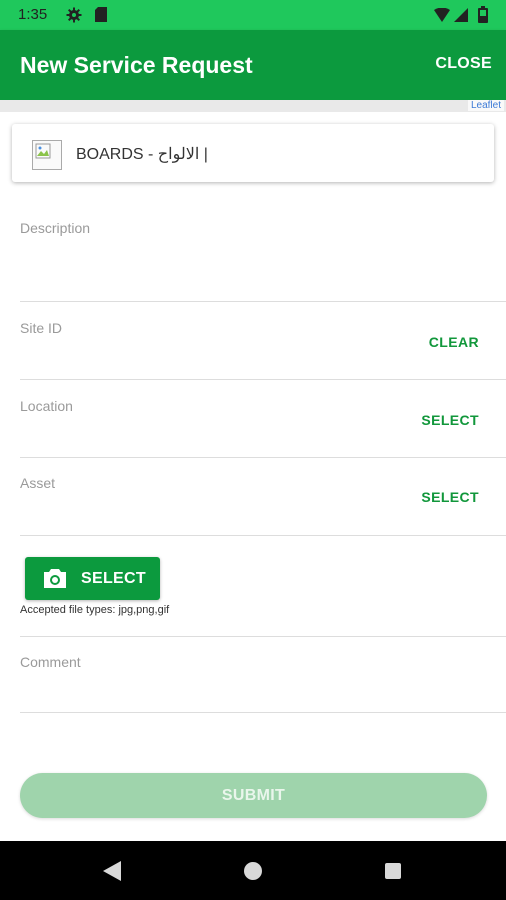 The height and width of the screenshot is (900, 506). Describe the element at coordinates (74, 15) in the screenshot. I see `gear-icon` at that location.